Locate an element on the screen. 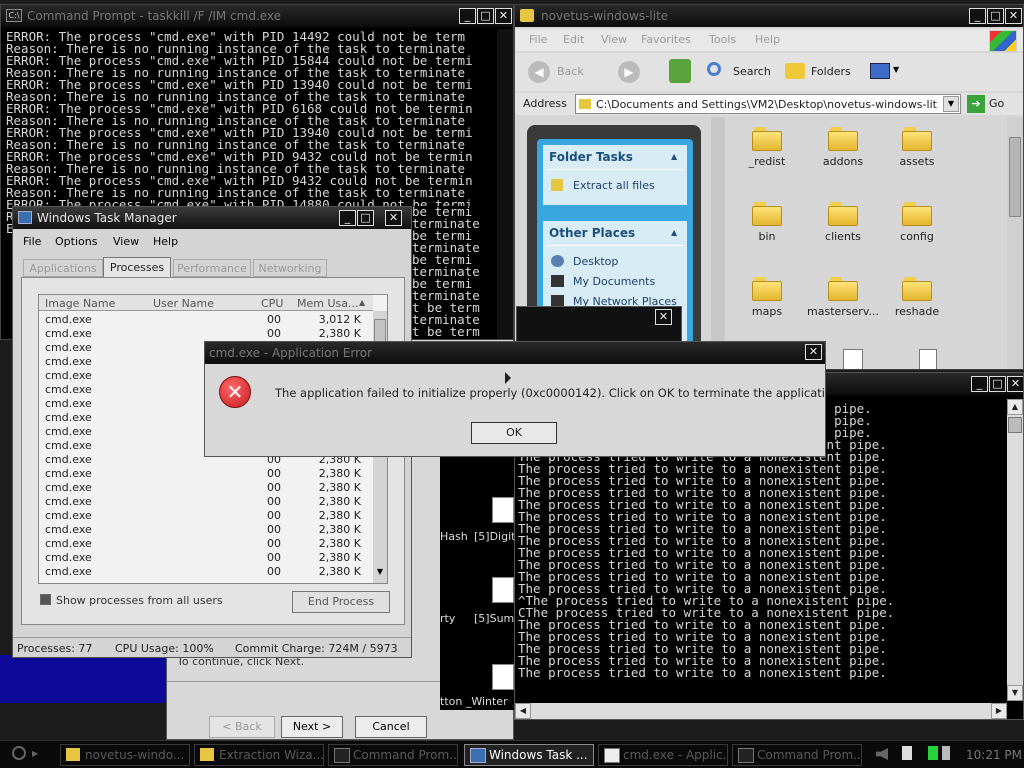  folder-item: reshade is located at coordinates (917, 297).